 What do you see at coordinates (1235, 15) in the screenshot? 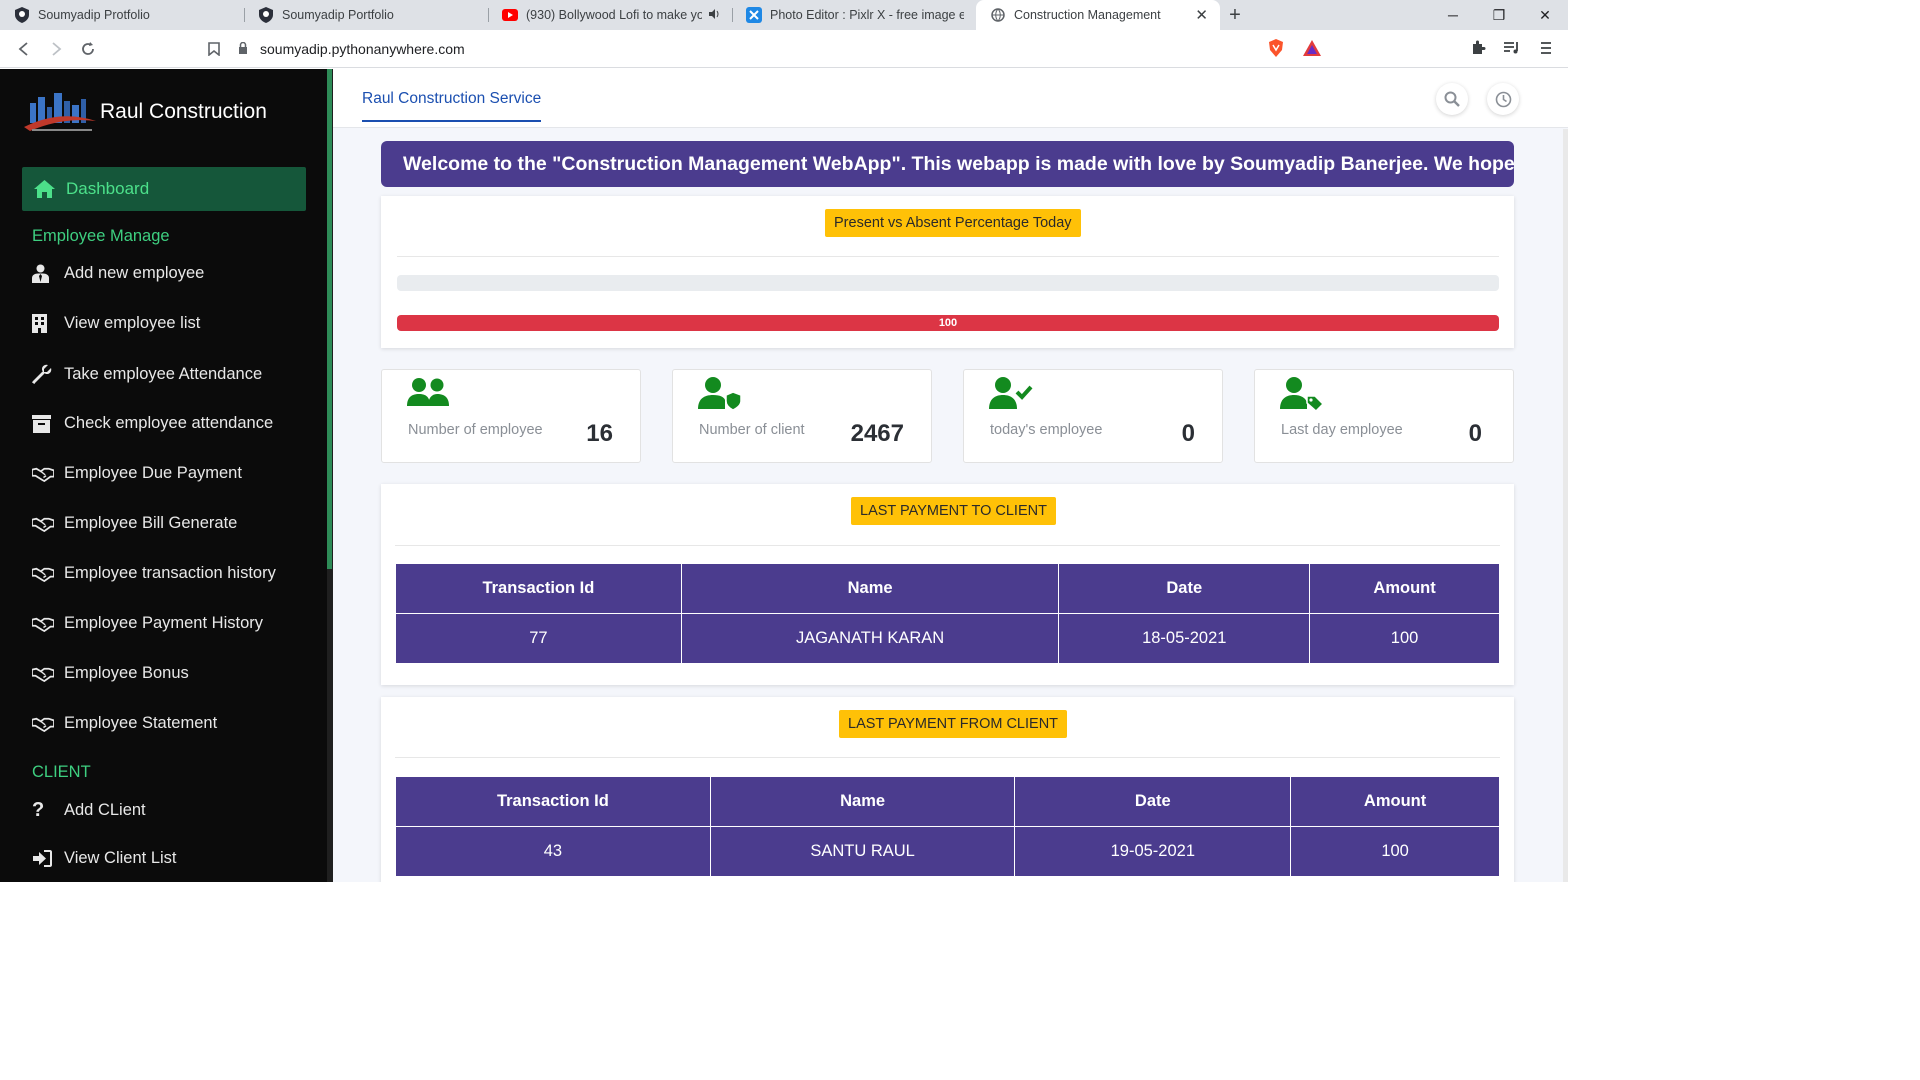
I see `new-tab-button: +` at bounding box center [1235, 15].